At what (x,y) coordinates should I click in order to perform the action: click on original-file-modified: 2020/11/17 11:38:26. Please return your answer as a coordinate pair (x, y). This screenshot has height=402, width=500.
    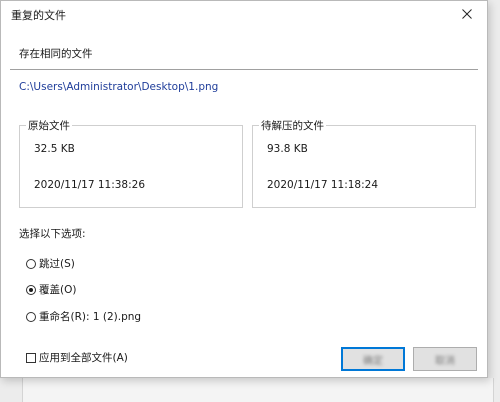
    Looking at the image, I should click on (90, 185).